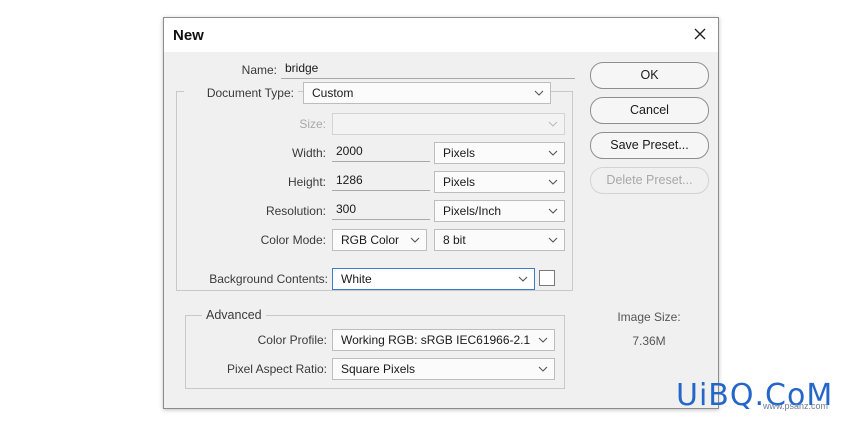 The image size is (850, 424). What do you see at coordinates (295, 211) in the screenshot?
I see `resolution-label: Resolution:` at bounding box center [295, 211].